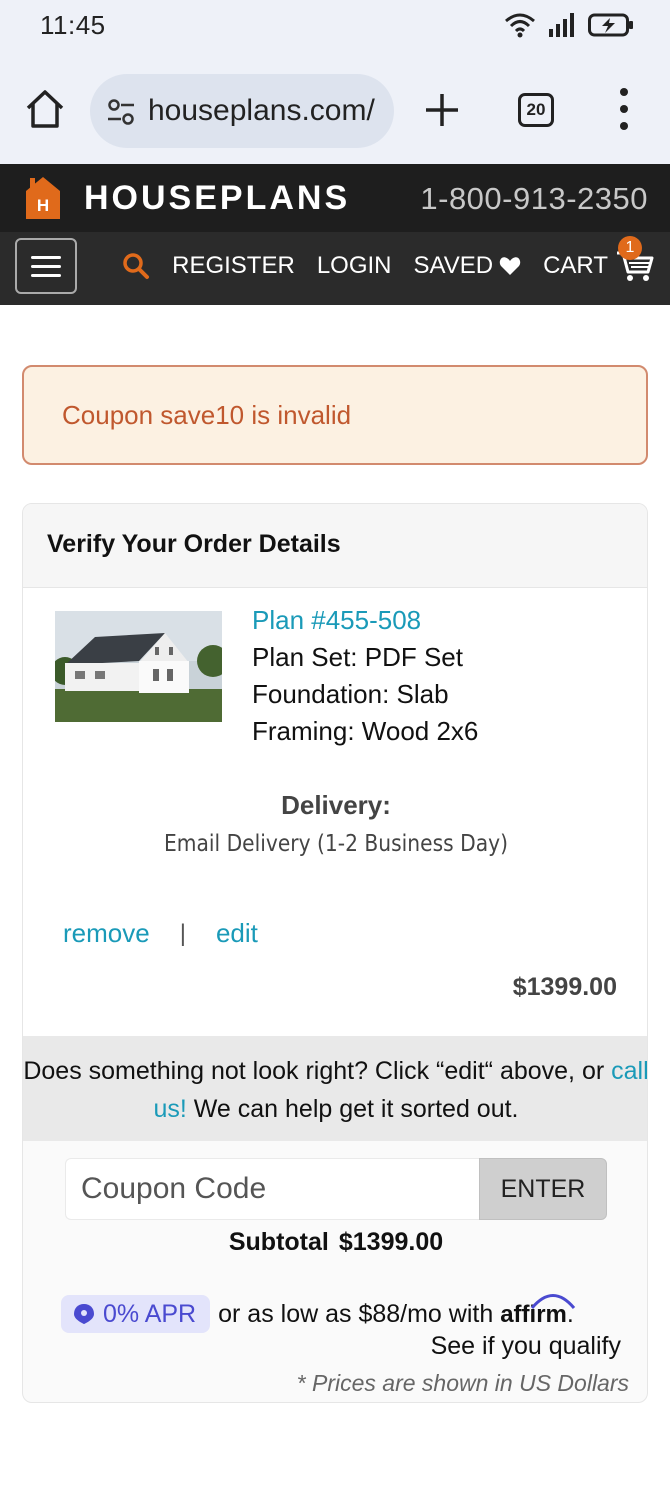 This screenshot has width=670, height=1500. I want to click on plan-number-link: Plan #455-508, so click(365, 620).